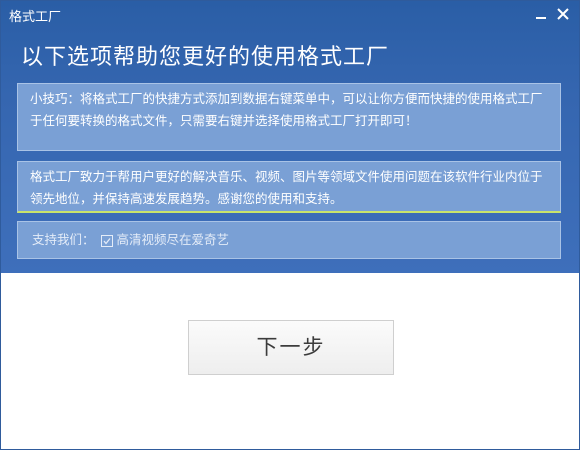 Image resolution: width=580 pixels, height=450 pixels. Describe the element at coordinates (63, 239) in the screenshot. I see `support-label: 支持我们：` at that location.